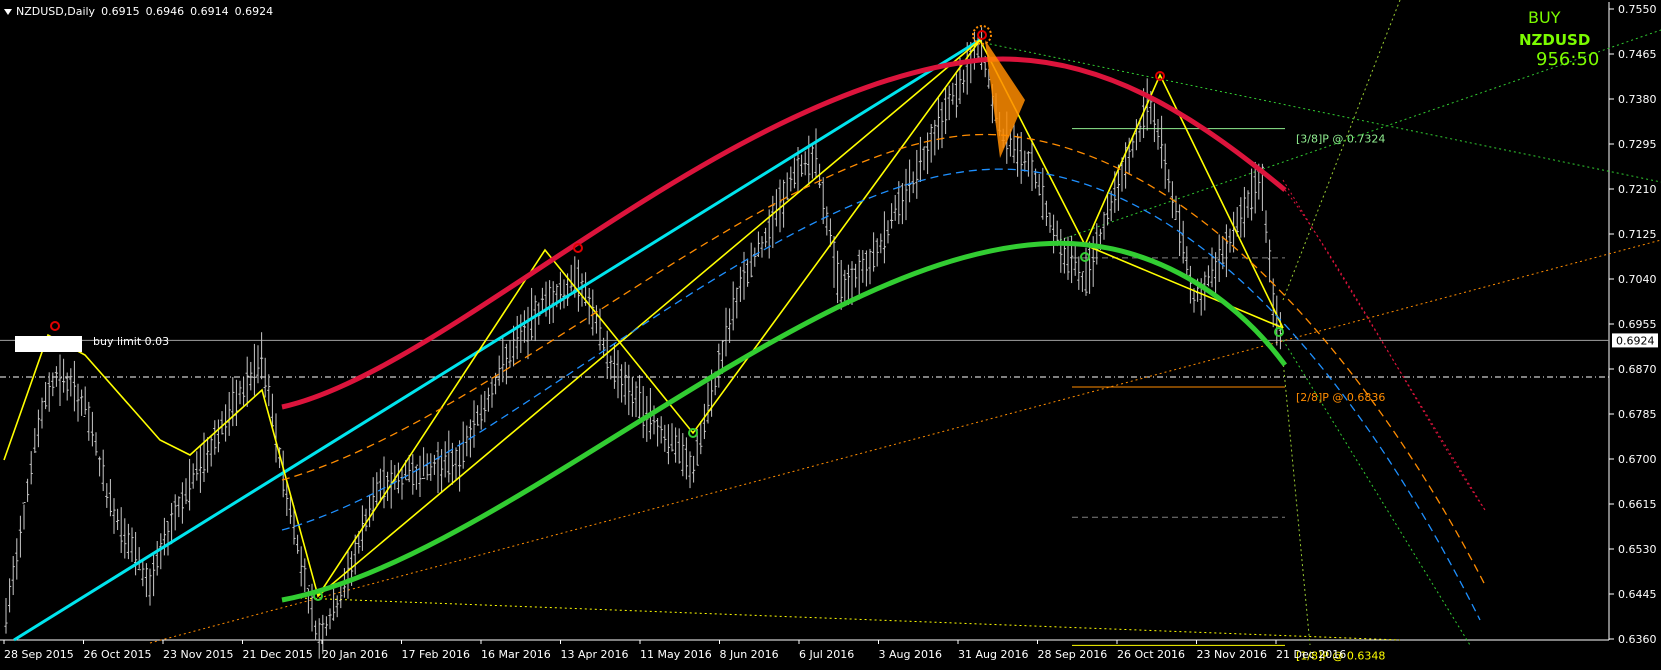 This screenshot has width=1661, height=670. I want to click on x-tick-label: 23 Nov 2016, so click(1232, 654).